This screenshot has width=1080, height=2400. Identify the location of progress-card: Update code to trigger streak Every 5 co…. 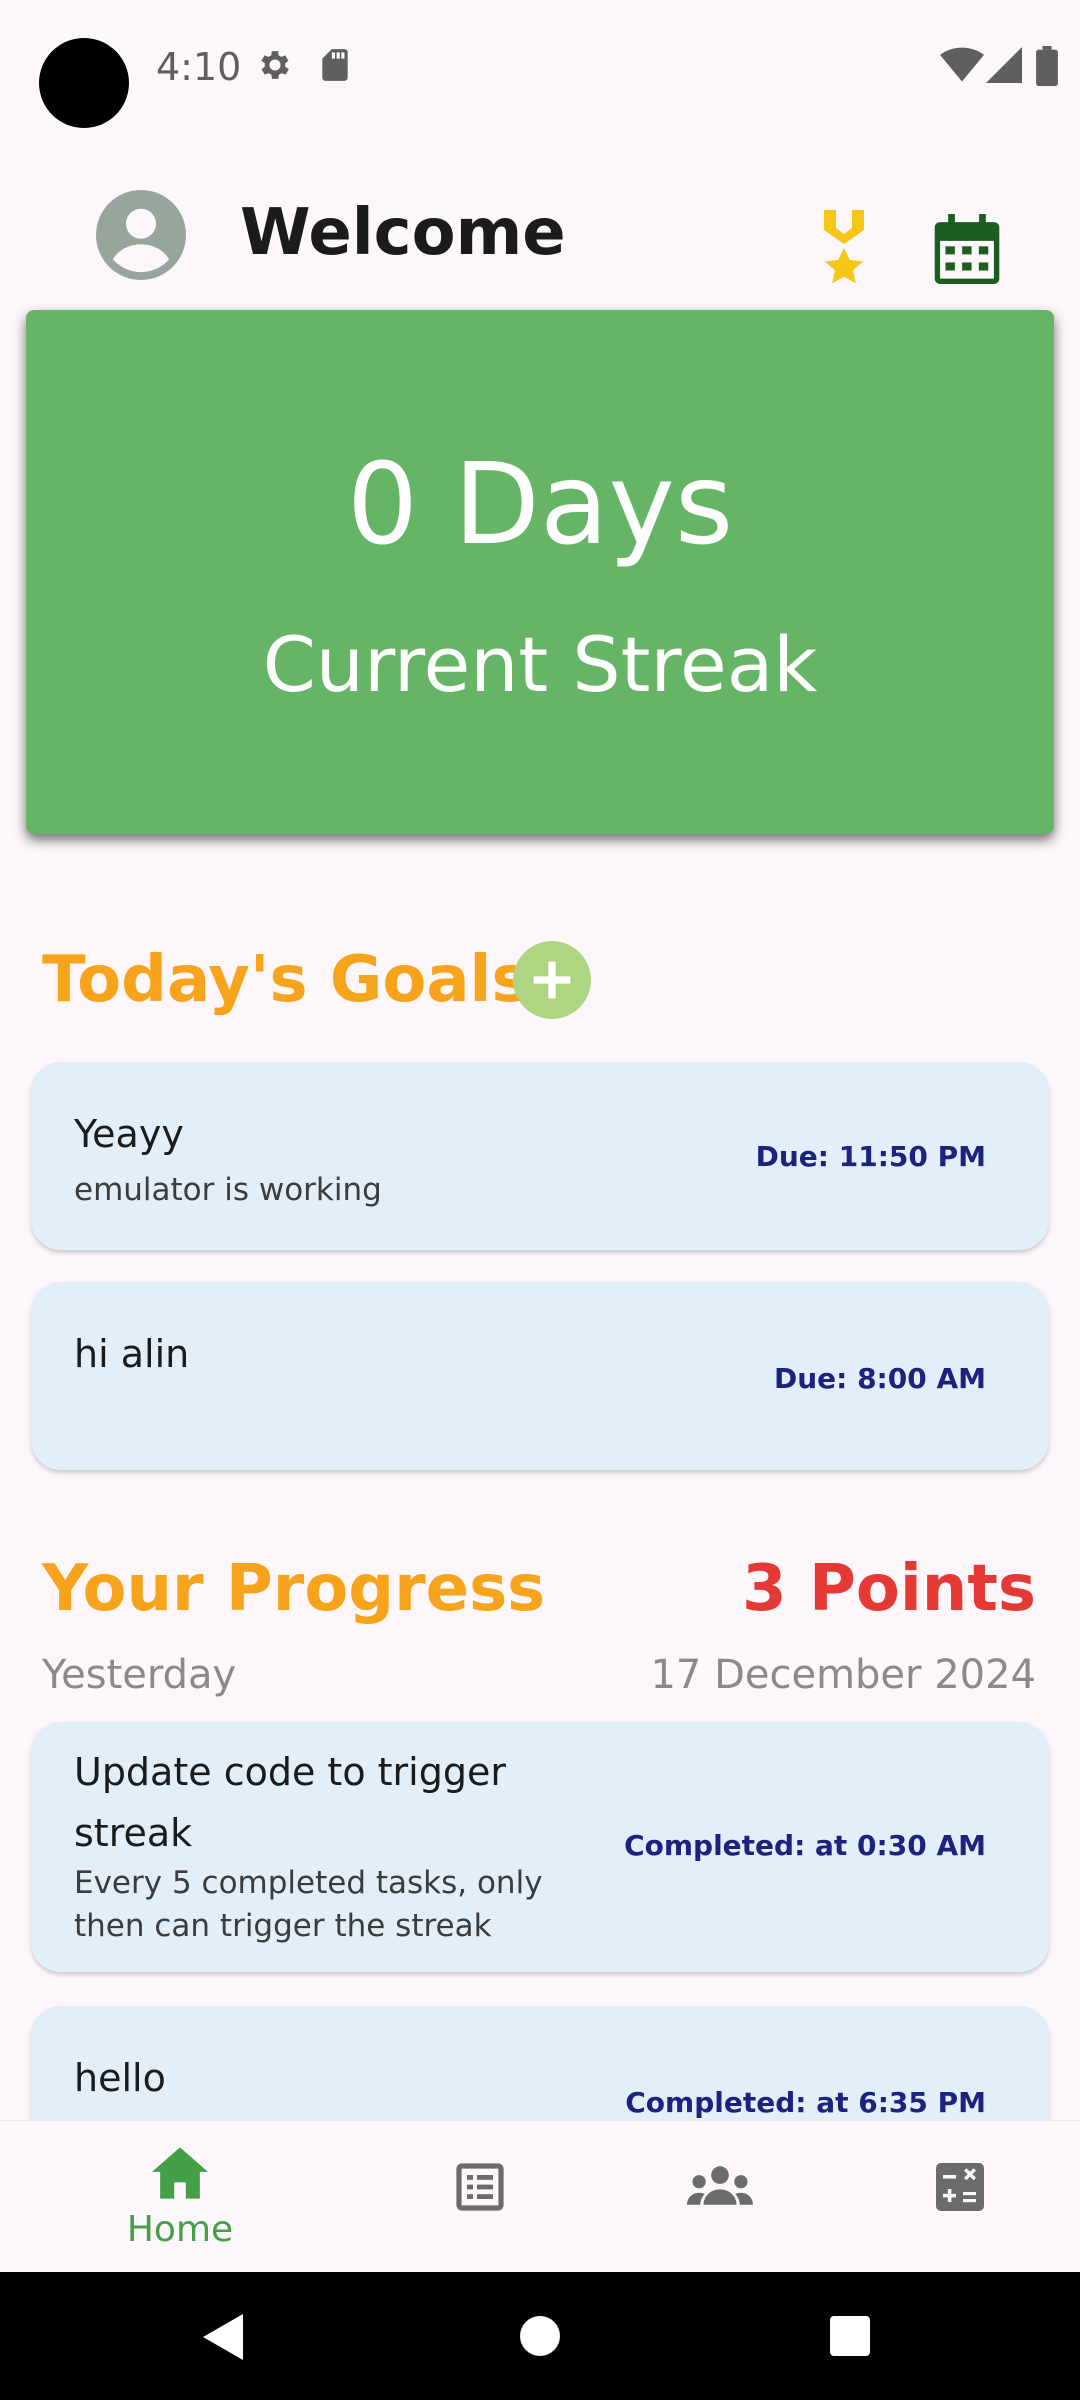
(540, 1847).